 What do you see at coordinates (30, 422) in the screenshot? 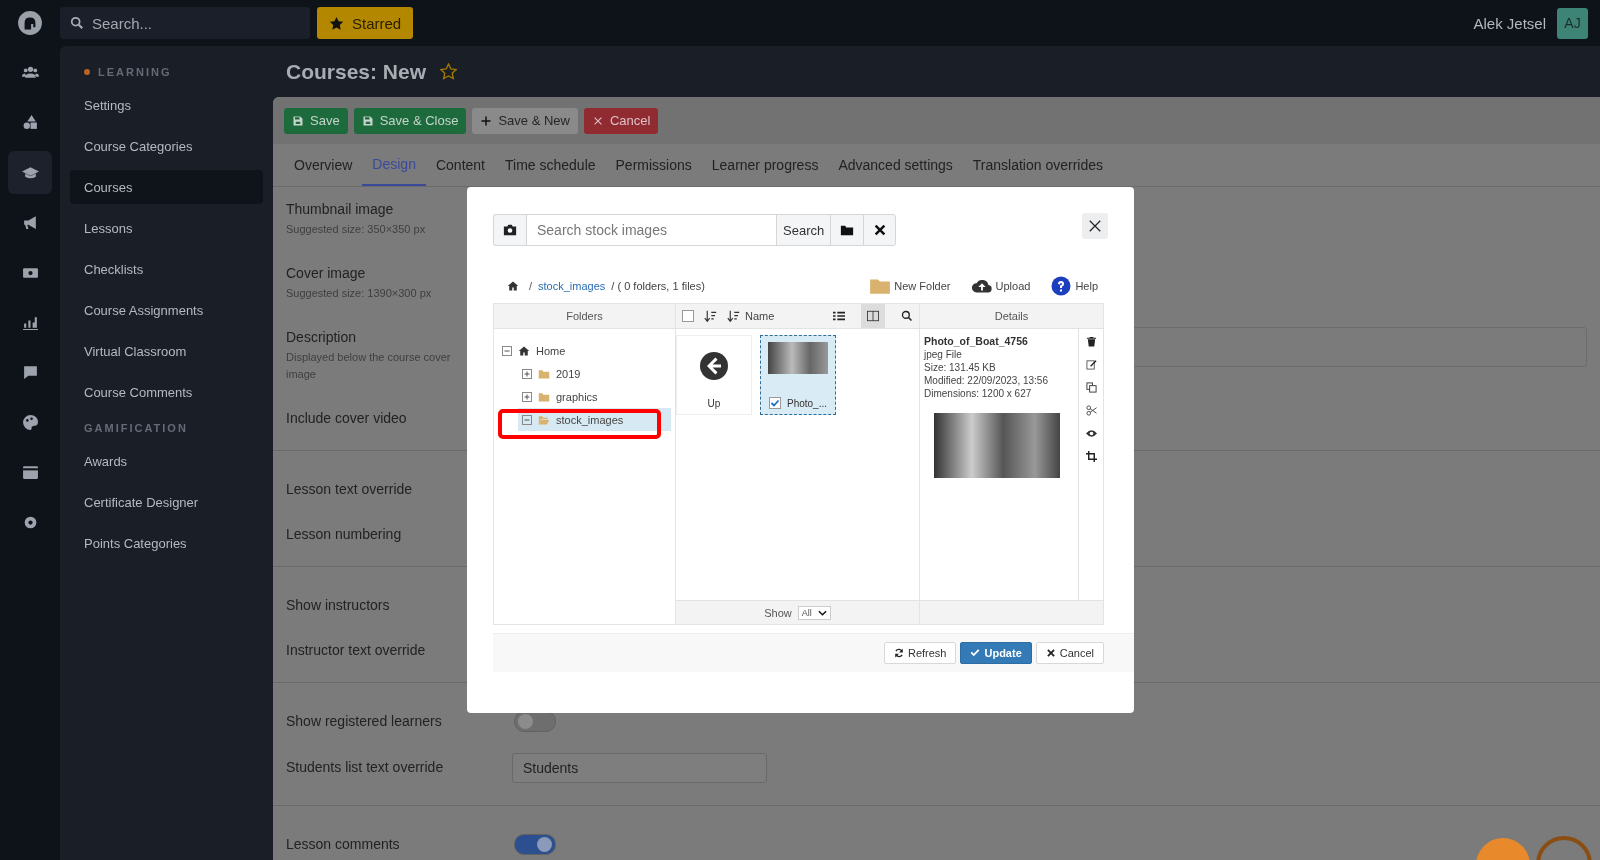
I see `palette-icon` at bounding box center [30, 422].